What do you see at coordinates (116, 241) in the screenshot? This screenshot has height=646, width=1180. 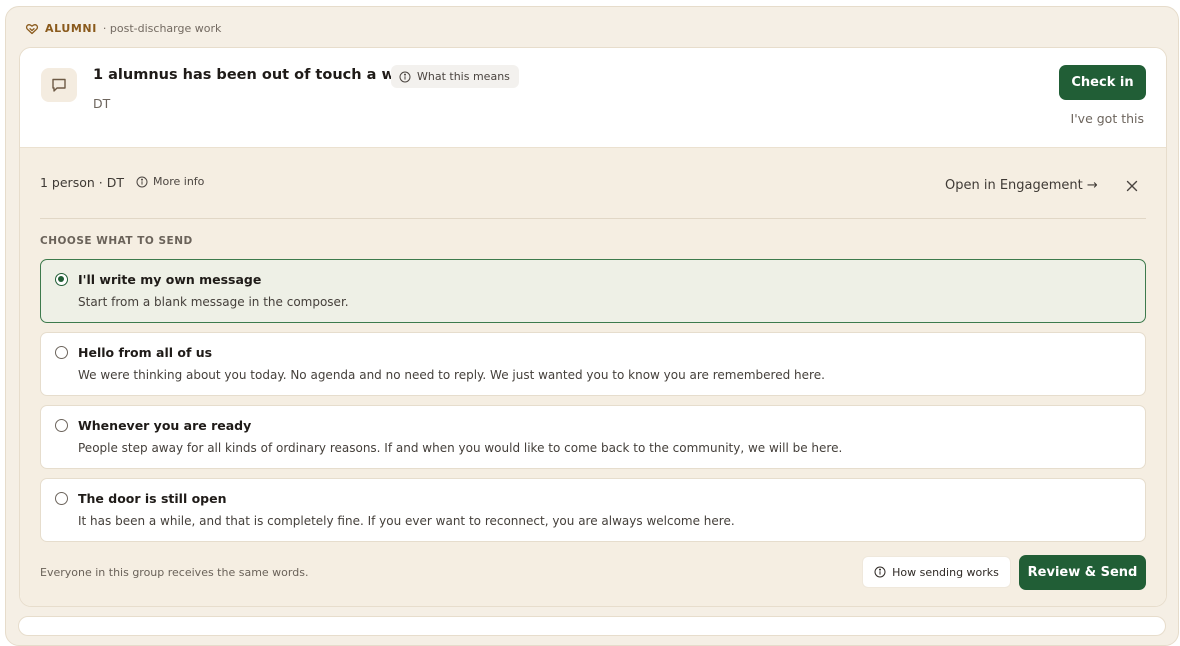 I see `choose-what-to-send-label: CHOOSE WHAT TO SEND` at bounding box center [116, 241].